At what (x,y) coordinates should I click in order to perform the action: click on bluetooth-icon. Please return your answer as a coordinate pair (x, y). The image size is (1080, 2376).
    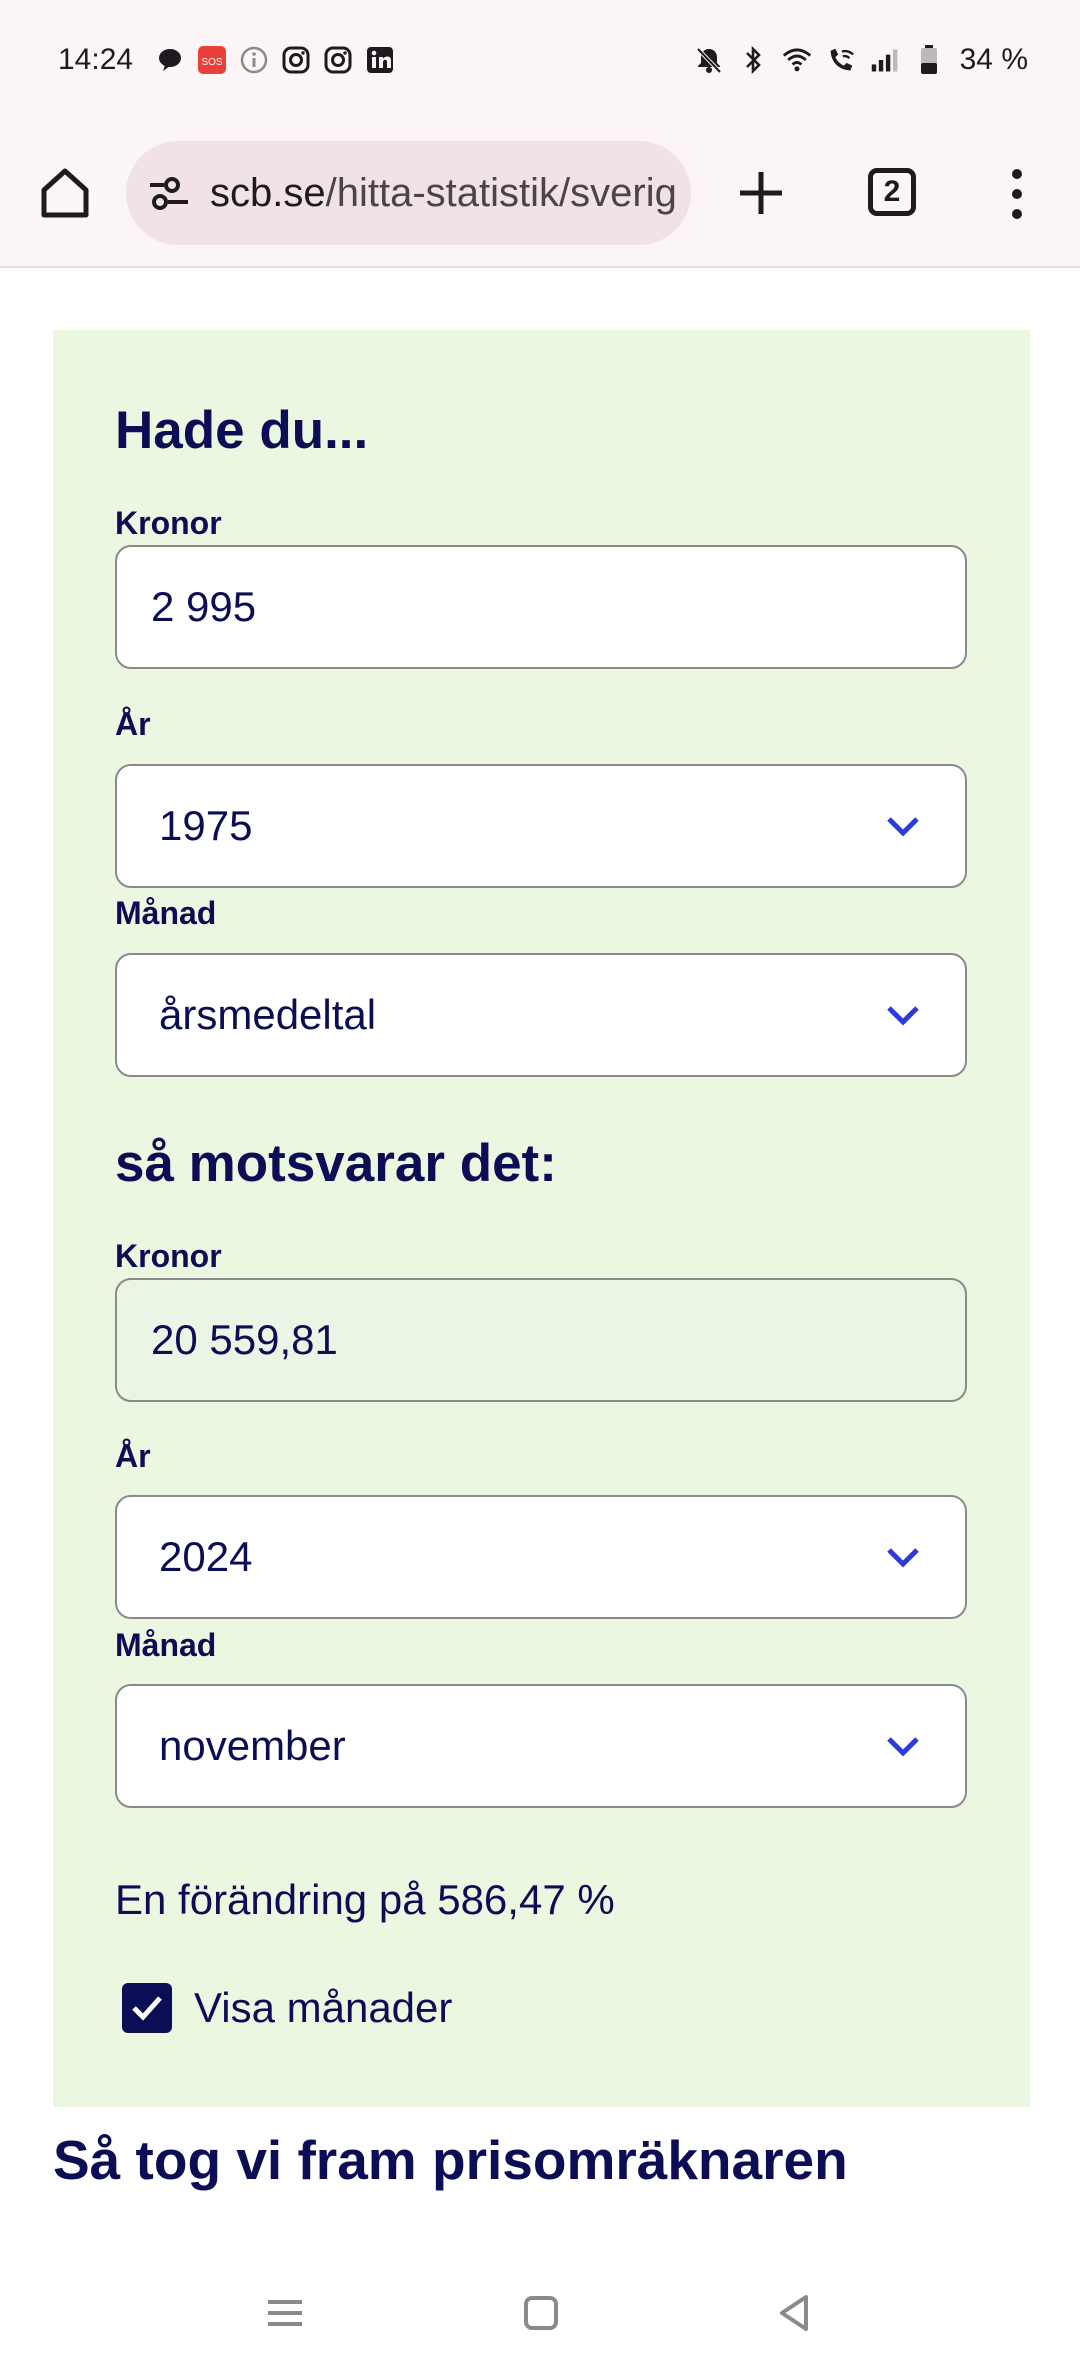
    Looking at the image, I should click on (753, 60).